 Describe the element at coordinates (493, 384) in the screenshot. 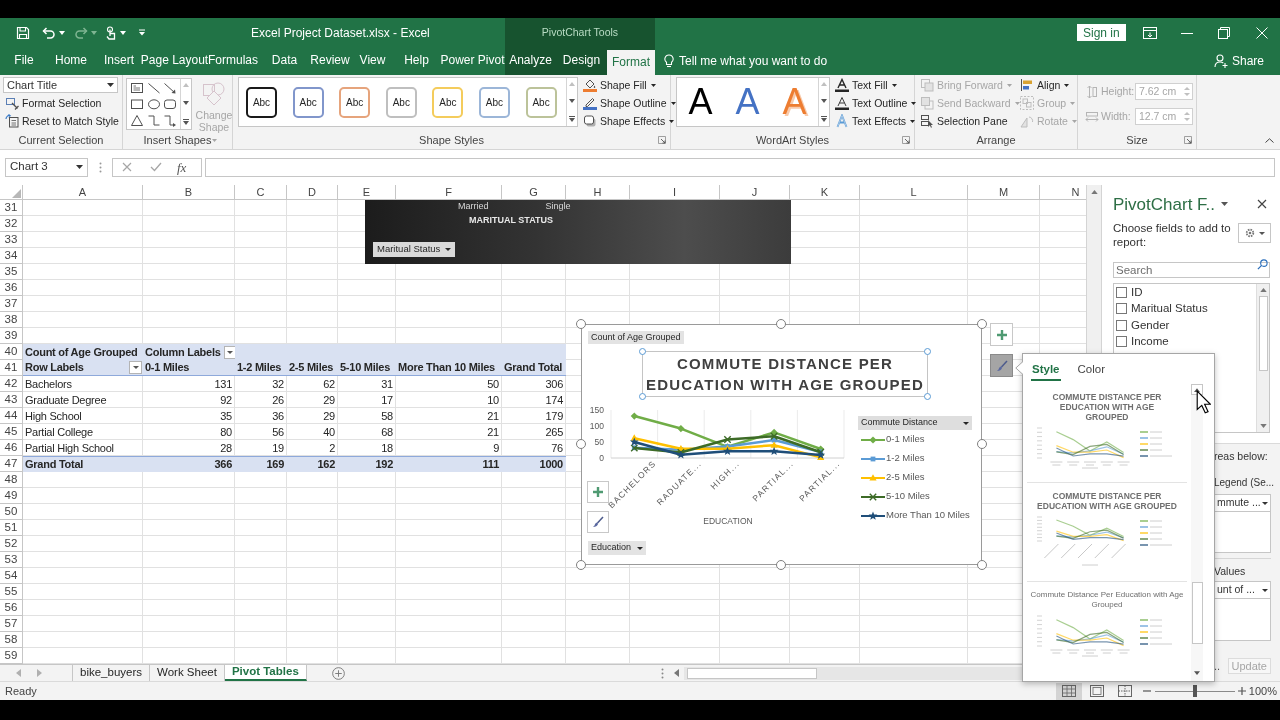

I see `value-cell-text: 50` at that location.